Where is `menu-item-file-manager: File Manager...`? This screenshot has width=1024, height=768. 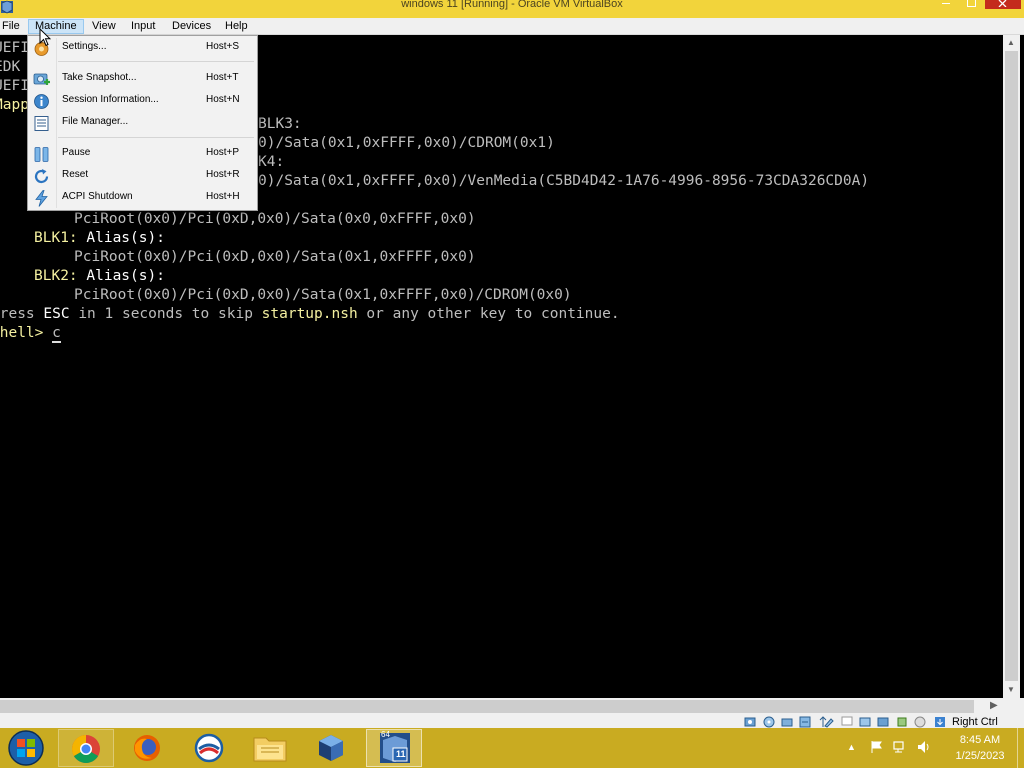 menu-item-file-manager: File Manager... is located at coordinates (142, 123).